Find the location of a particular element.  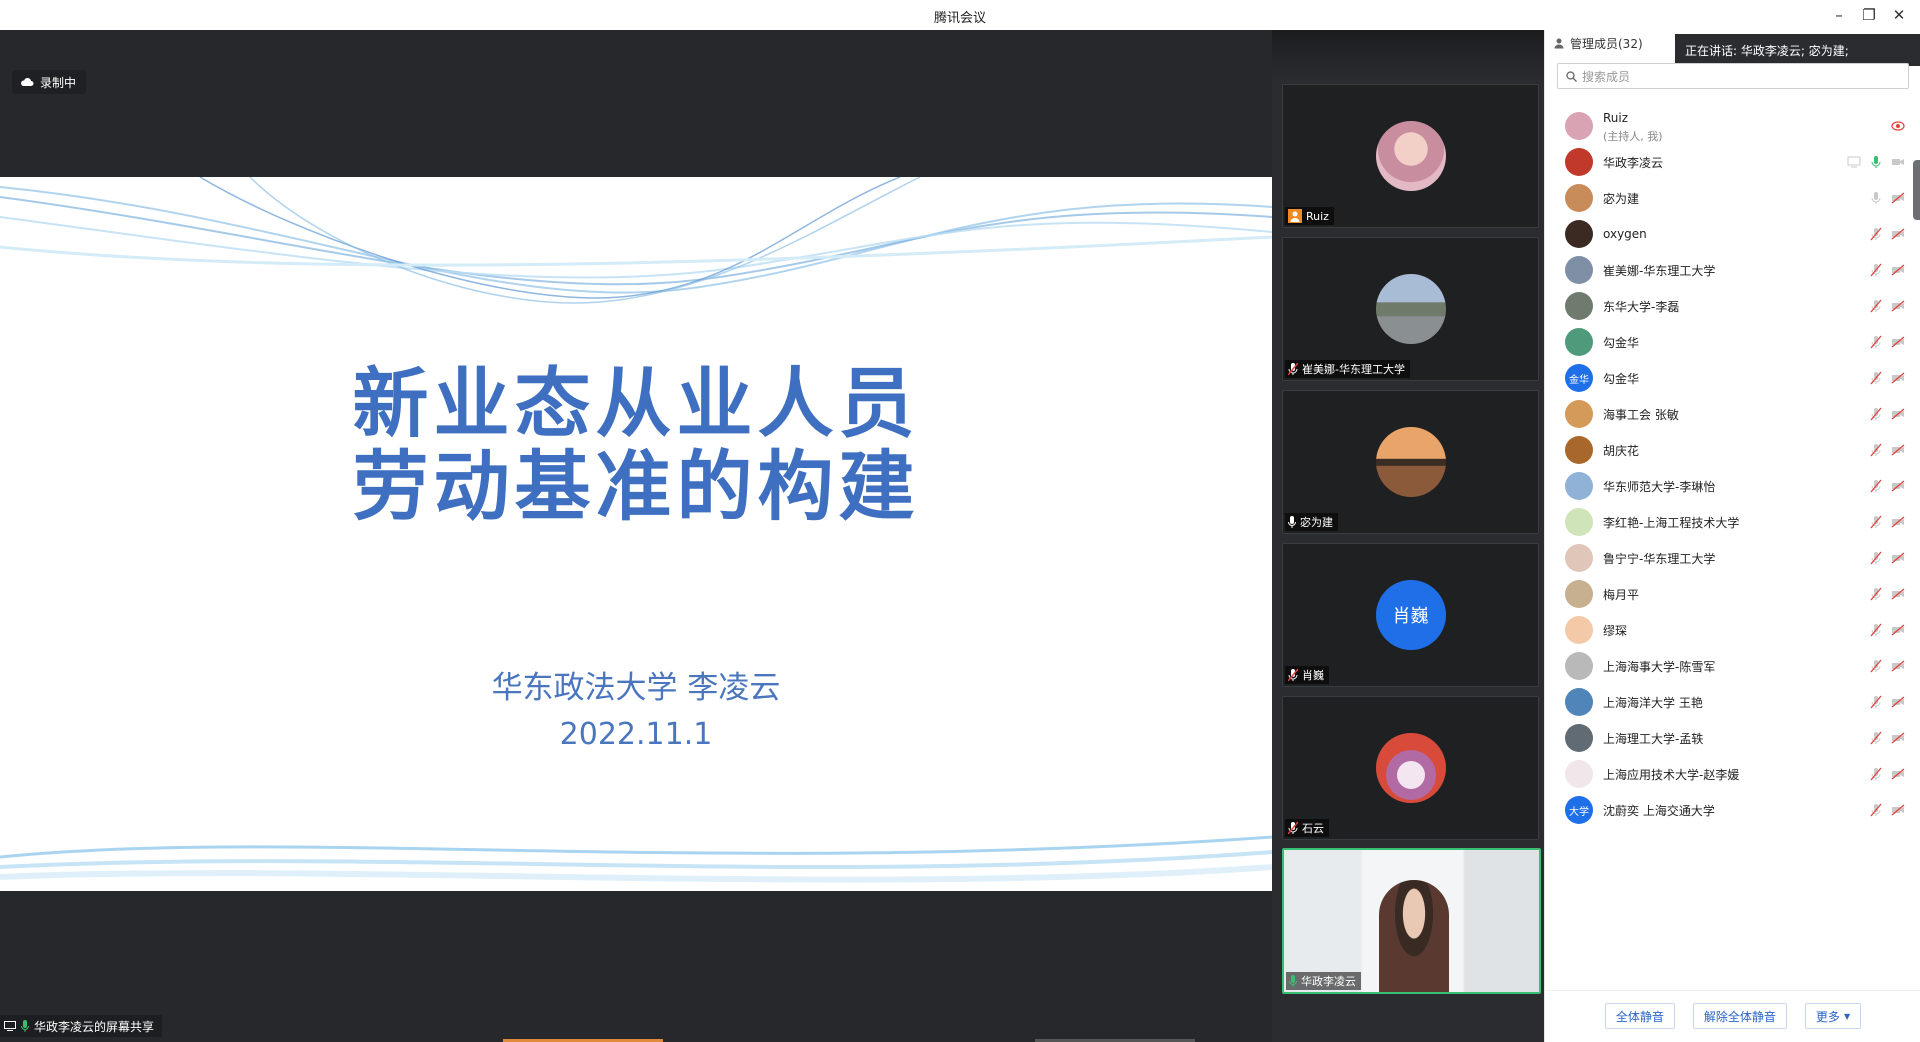

member-row: 上海海事大学-陈雪军 is located at coordinates (1732, 666).